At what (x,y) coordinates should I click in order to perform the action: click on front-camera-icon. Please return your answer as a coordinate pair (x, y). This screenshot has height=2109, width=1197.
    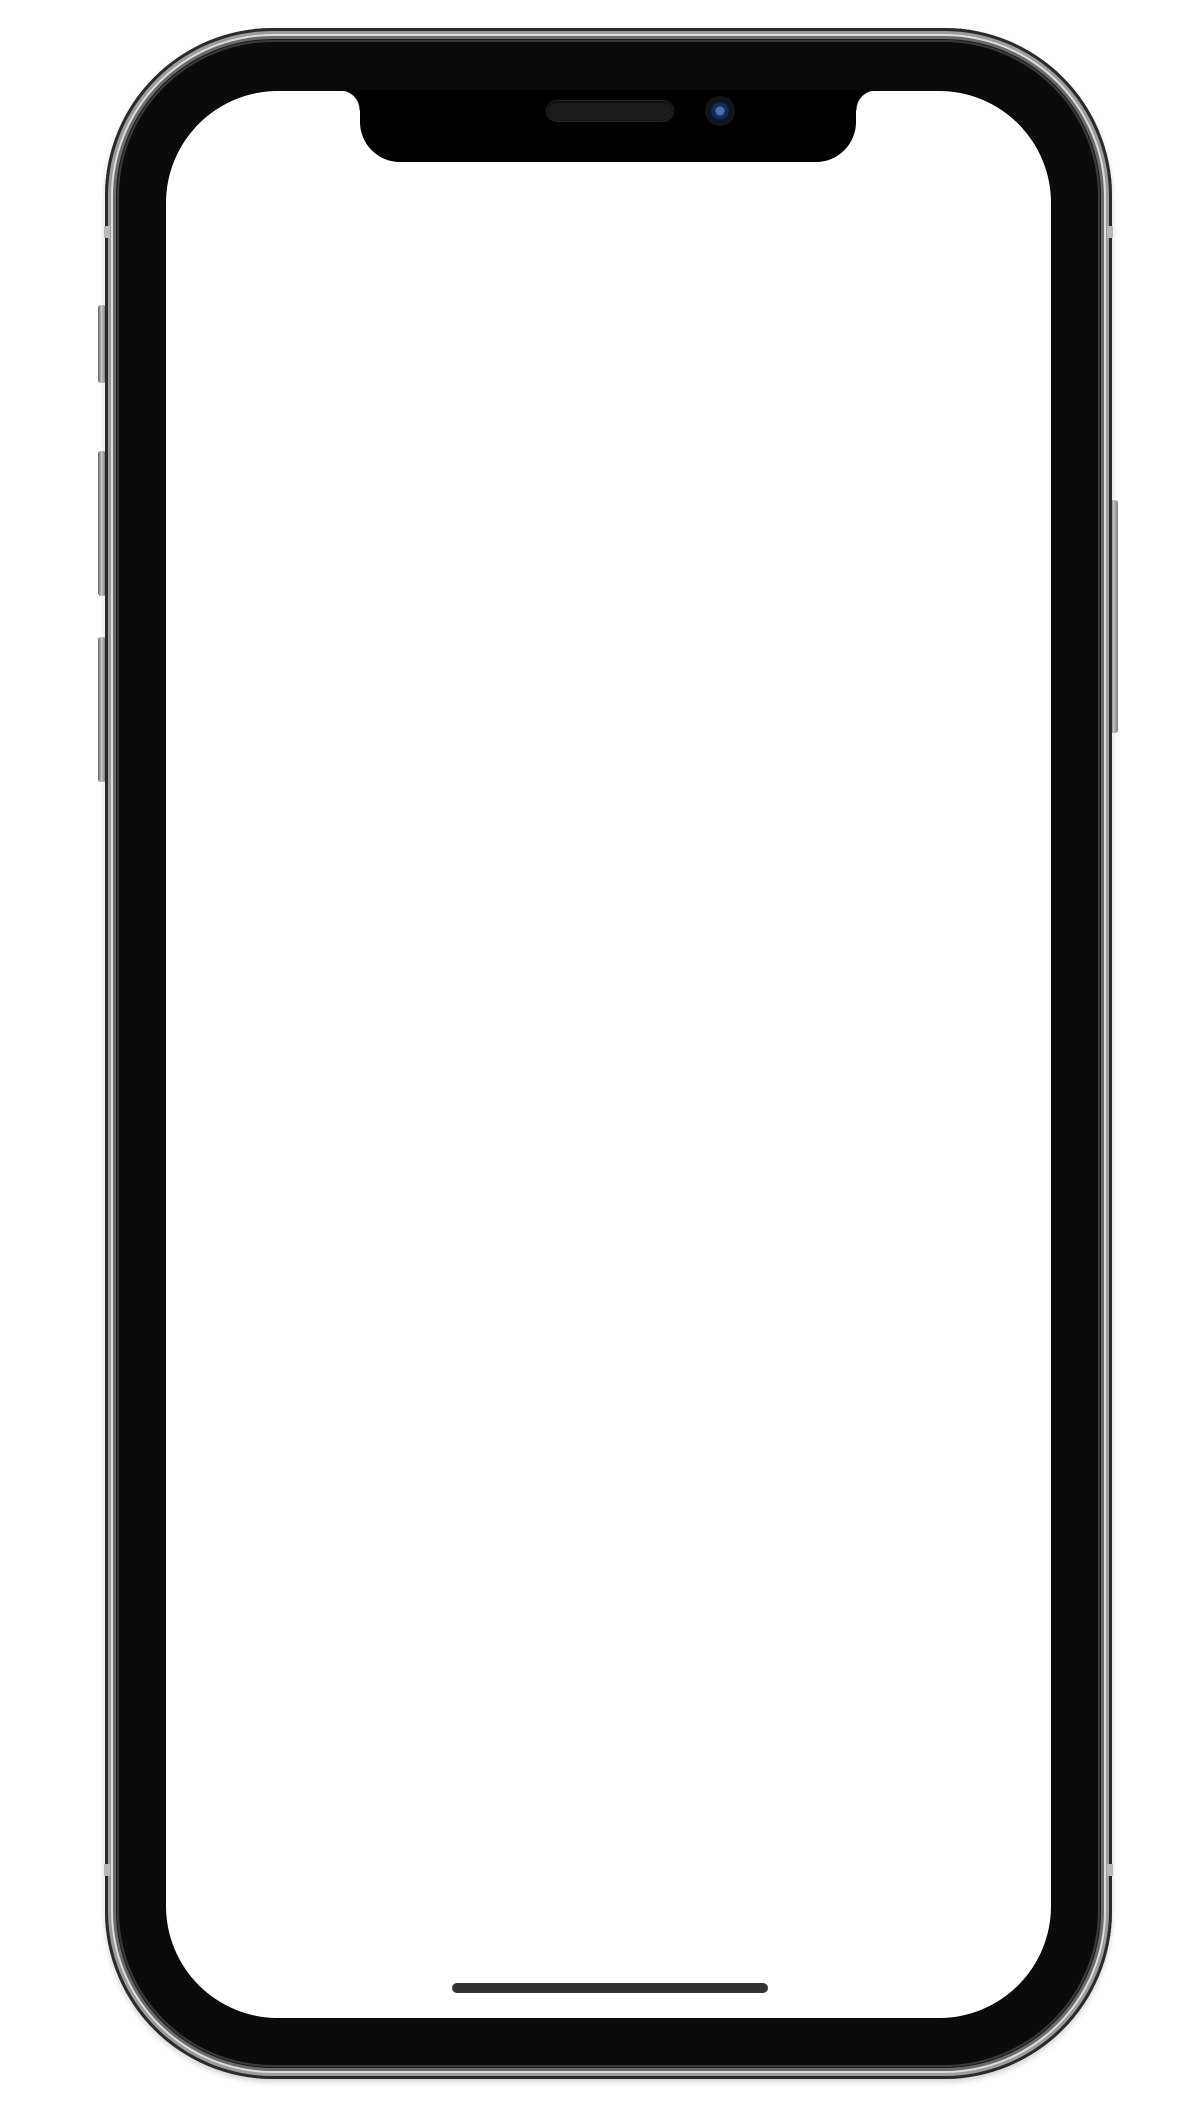
    Looking at the image, I should click on (720, 111).